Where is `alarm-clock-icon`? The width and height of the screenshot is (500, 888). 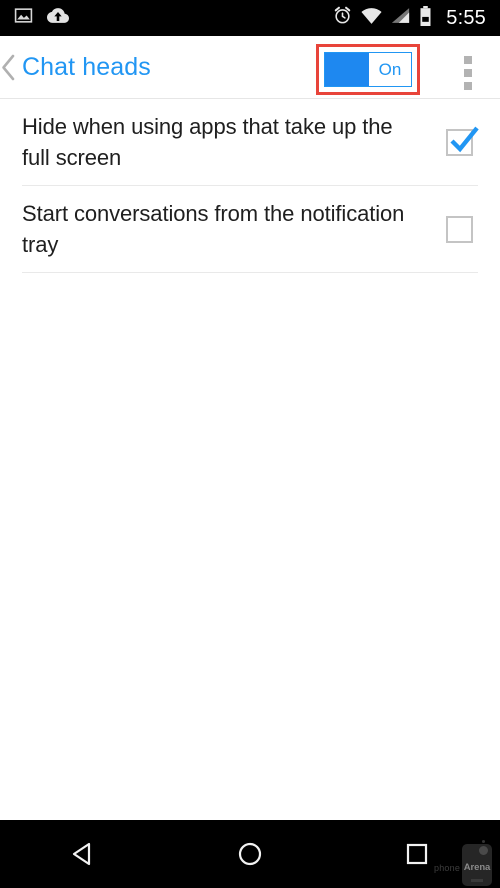
alarm-clock-icon is located at coordinates (342, 18).